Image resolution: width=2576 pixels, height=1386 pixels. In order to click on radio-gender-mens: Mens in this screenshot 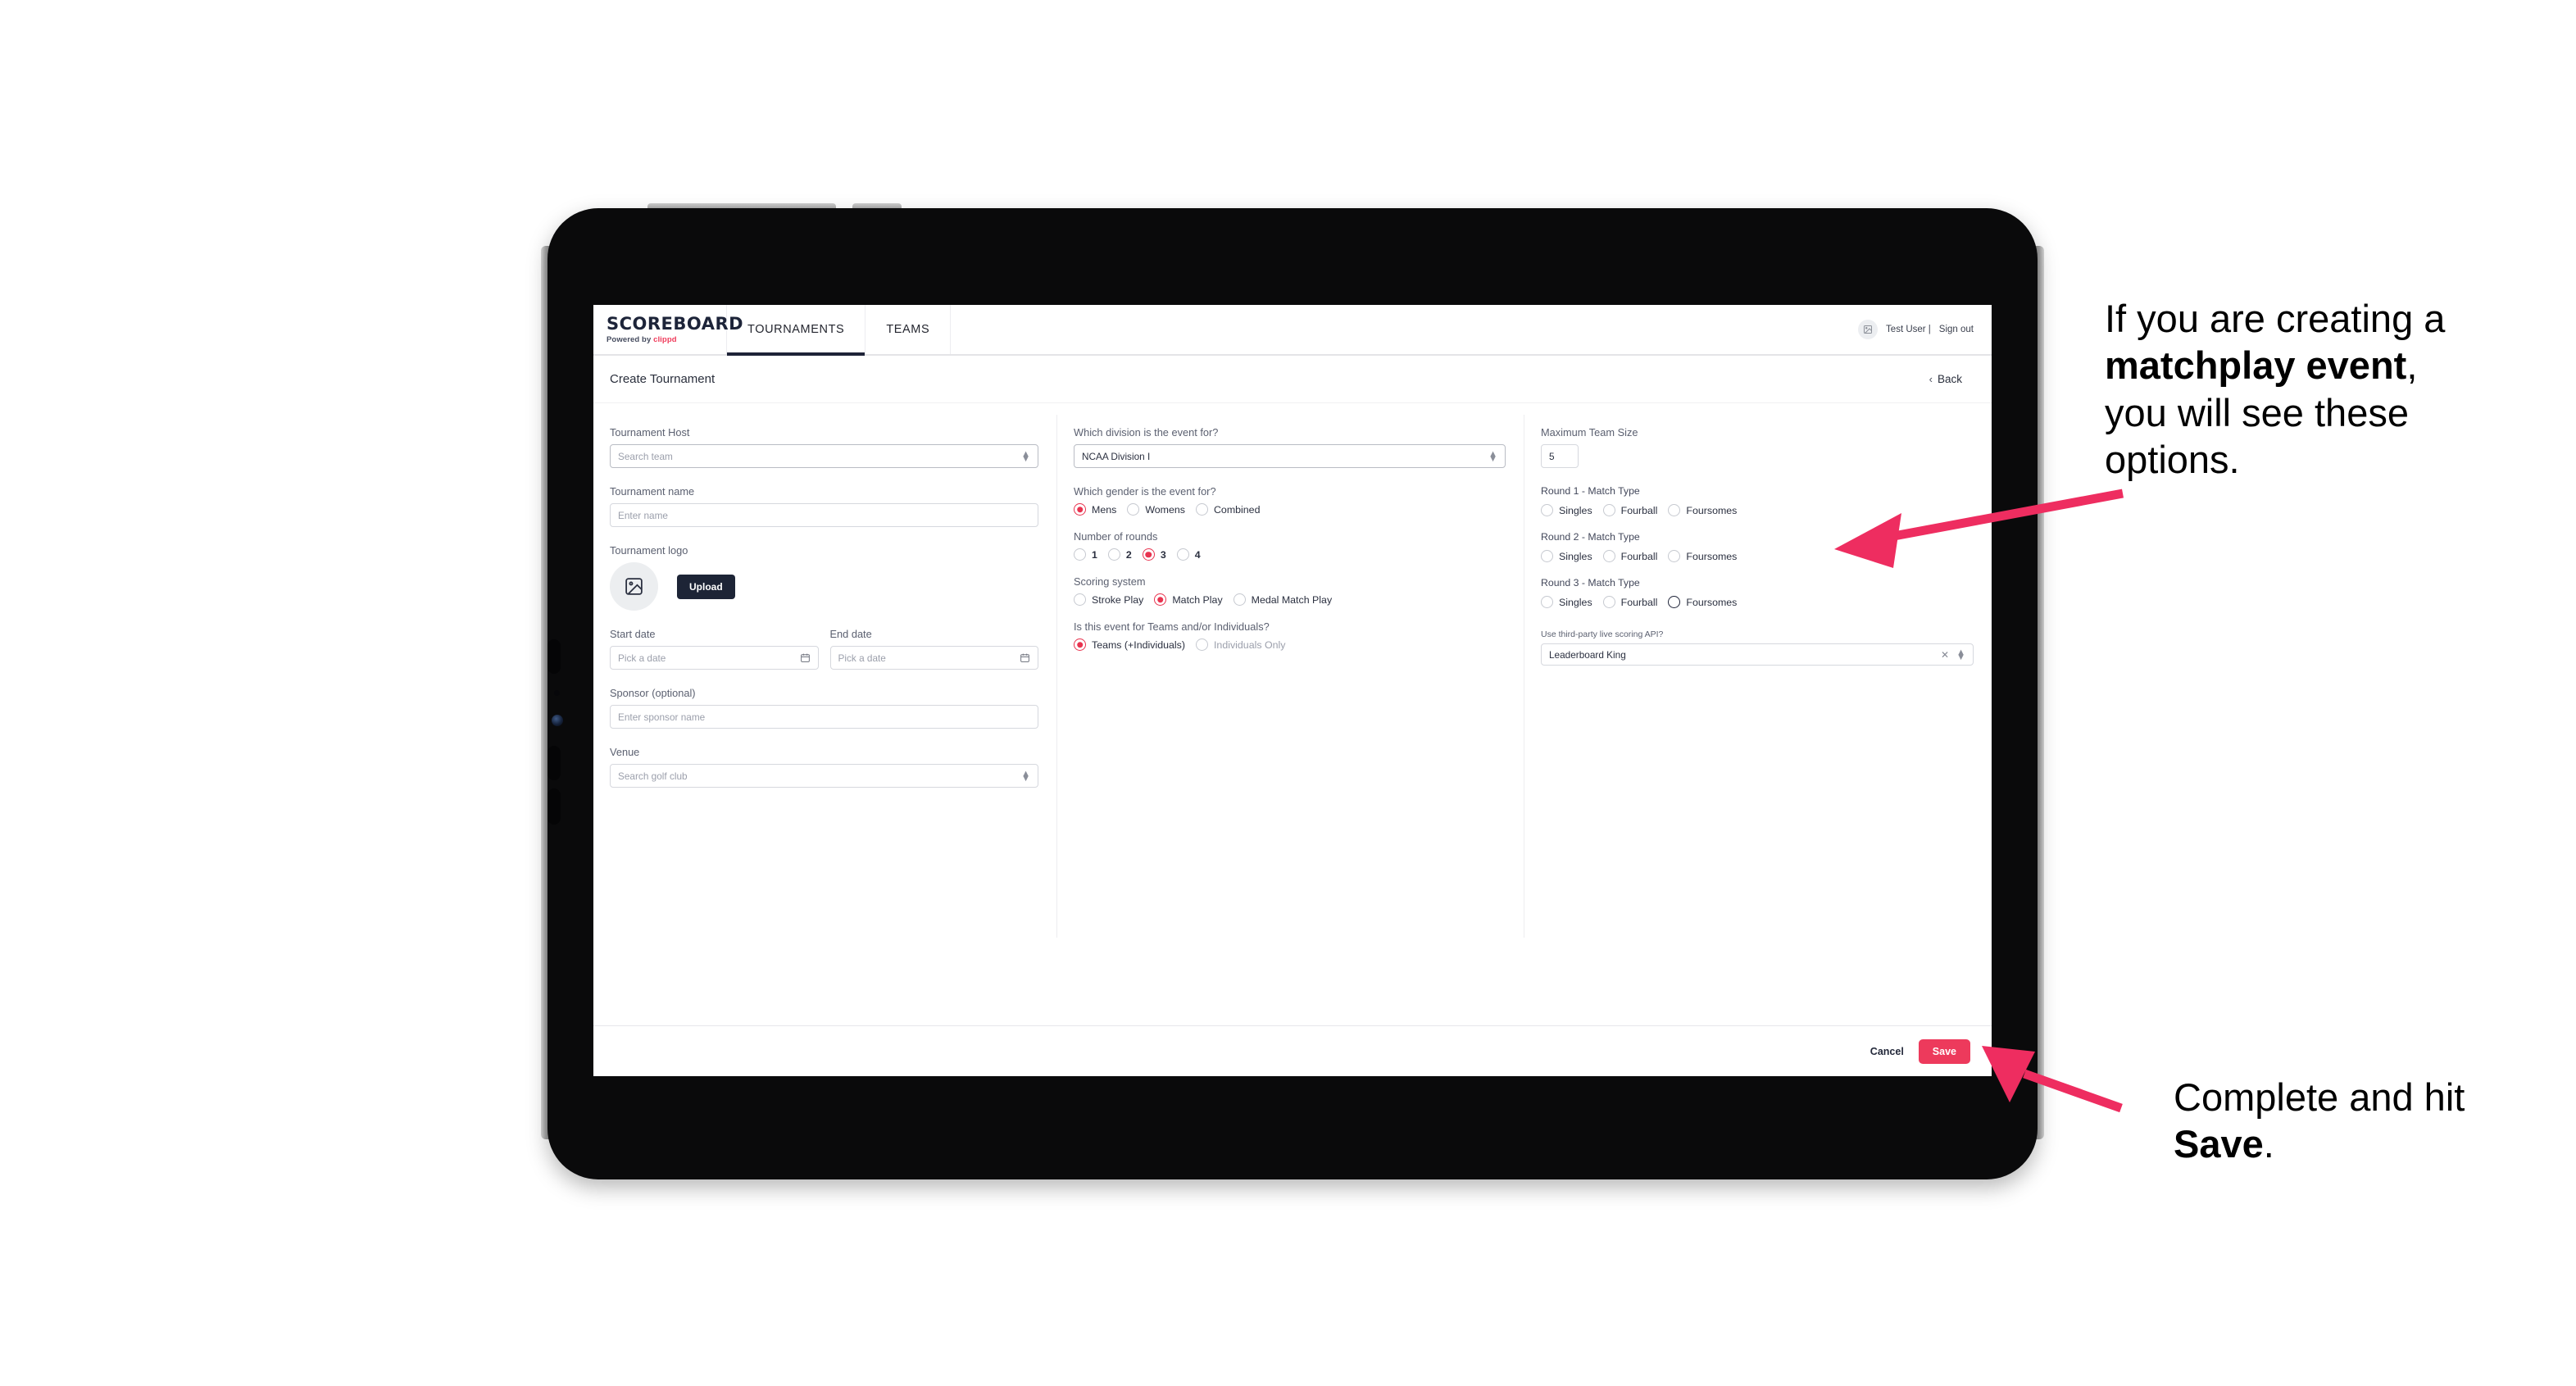, I will do `click(1095, 509)`.